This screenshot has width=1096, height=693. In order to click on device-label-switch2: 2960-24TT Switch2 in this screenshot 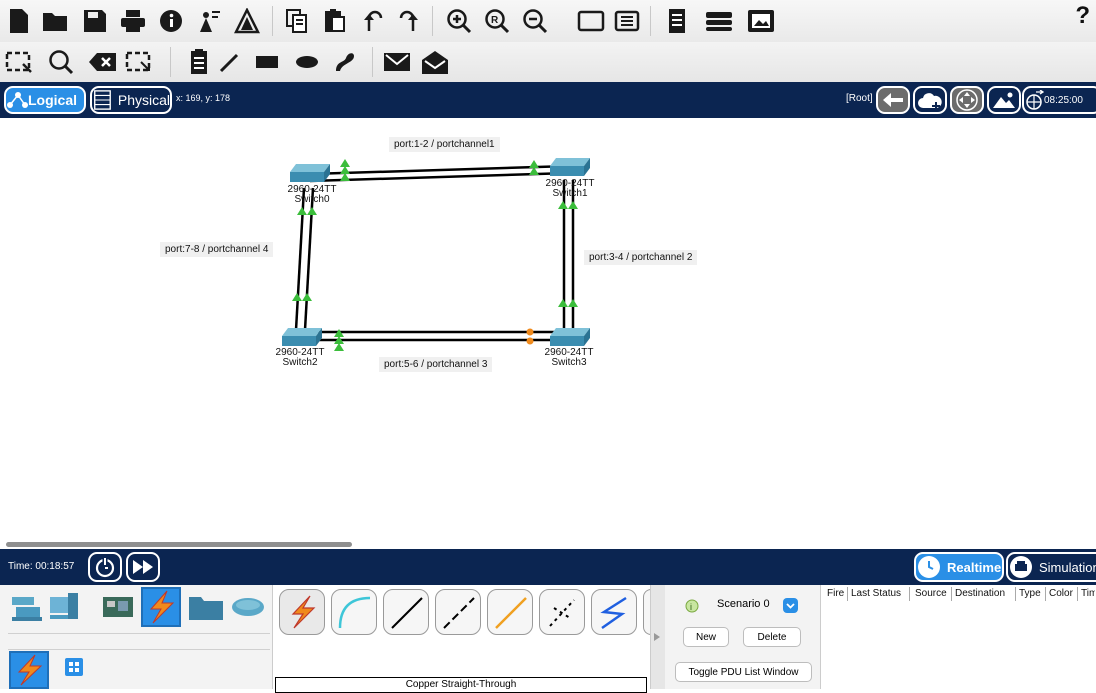, I will do `click(300, 358)`.